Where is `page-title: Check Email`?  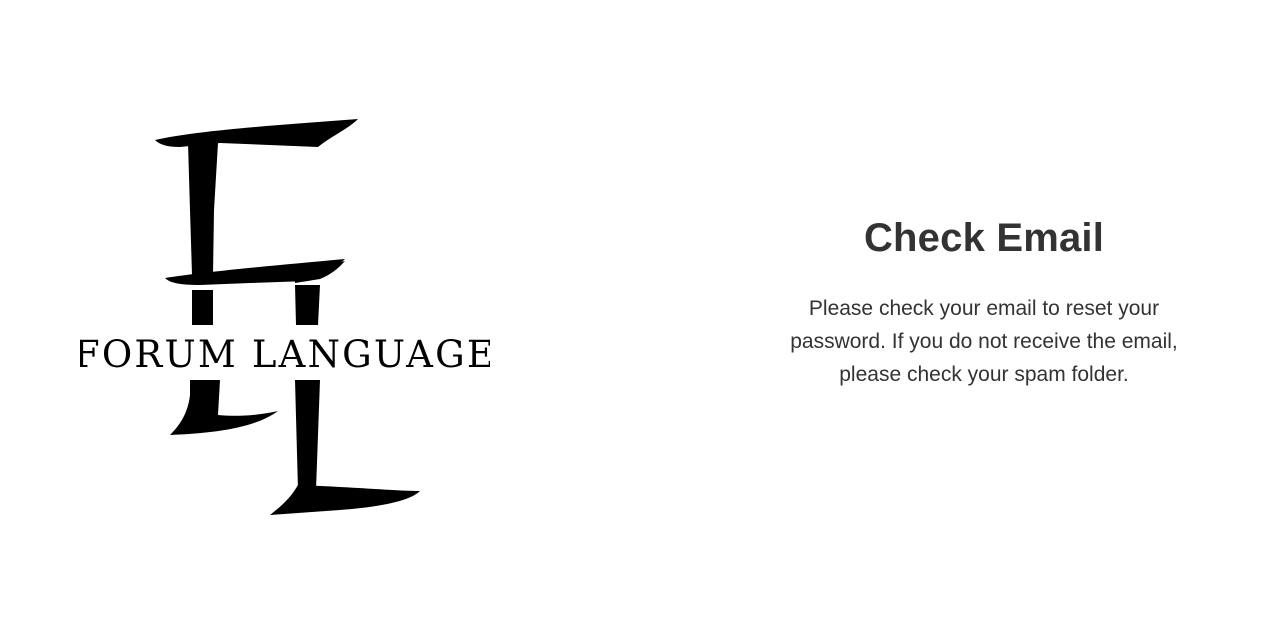 page-title: Check Email is located at coordinates (984, 238).